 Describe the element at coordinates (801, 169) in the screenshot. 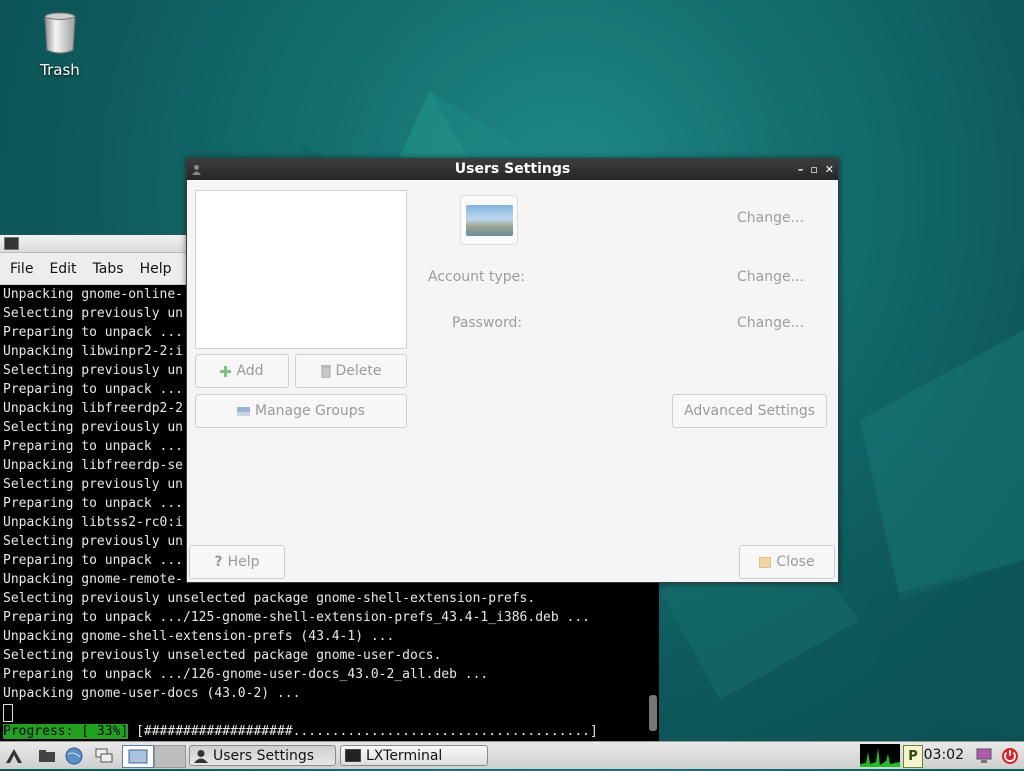

I see `minimize-icon: –` at that location.